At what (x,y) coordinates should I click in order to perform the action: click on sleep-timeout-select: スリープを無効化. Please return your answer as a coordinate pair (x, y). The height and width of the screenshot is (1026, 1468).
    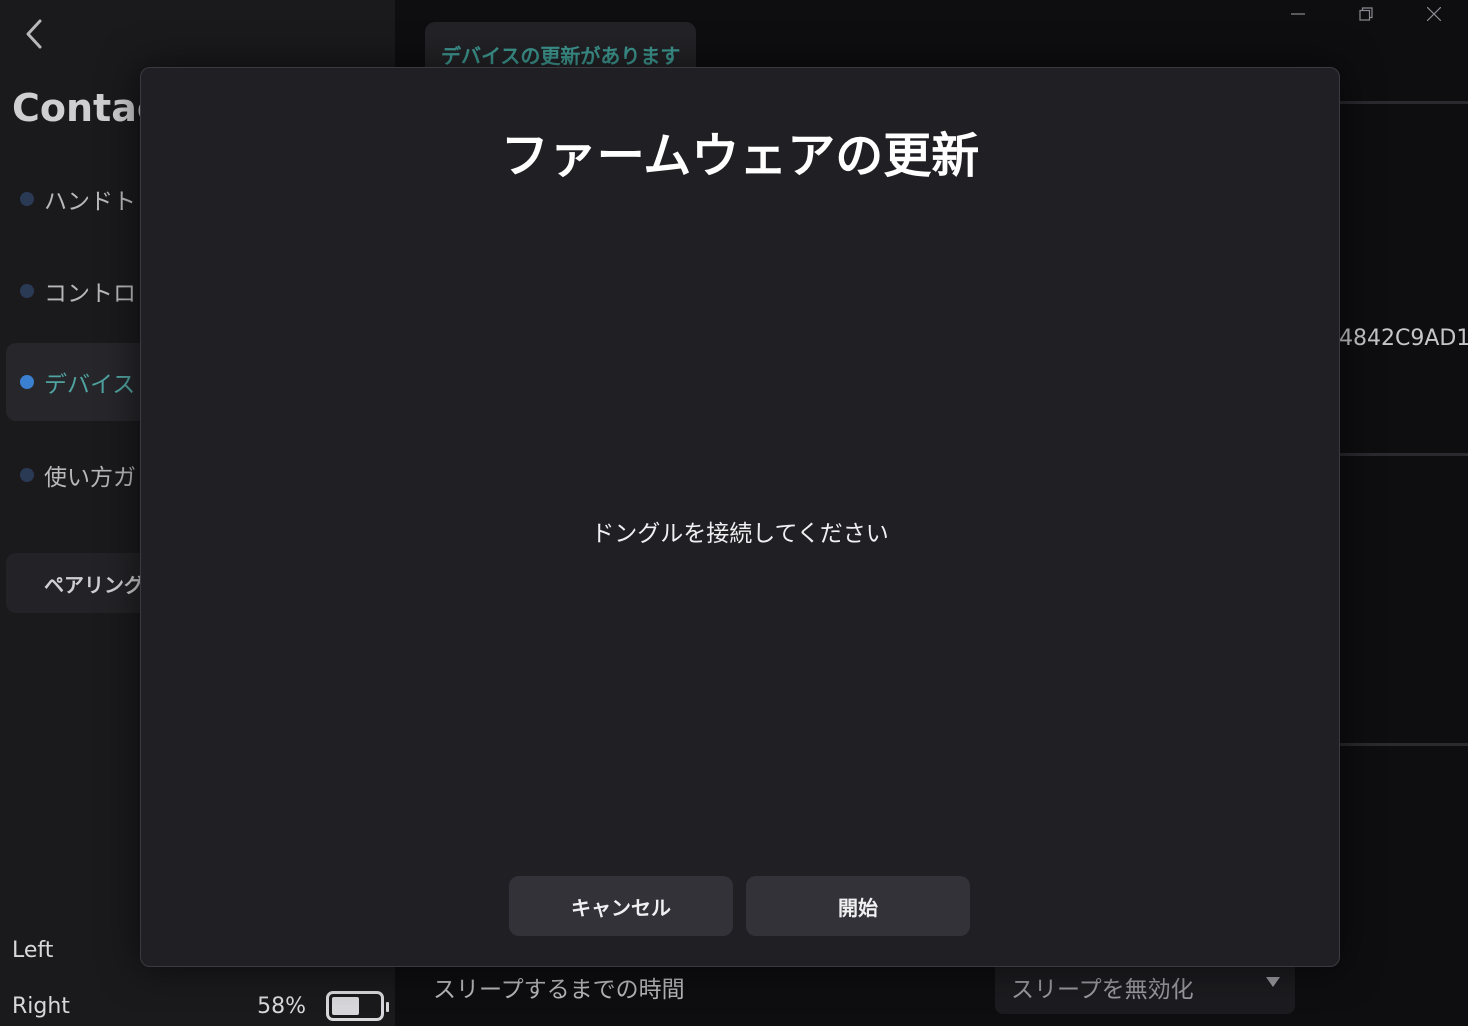
    Looking at the image, I should click on (1145, 987).